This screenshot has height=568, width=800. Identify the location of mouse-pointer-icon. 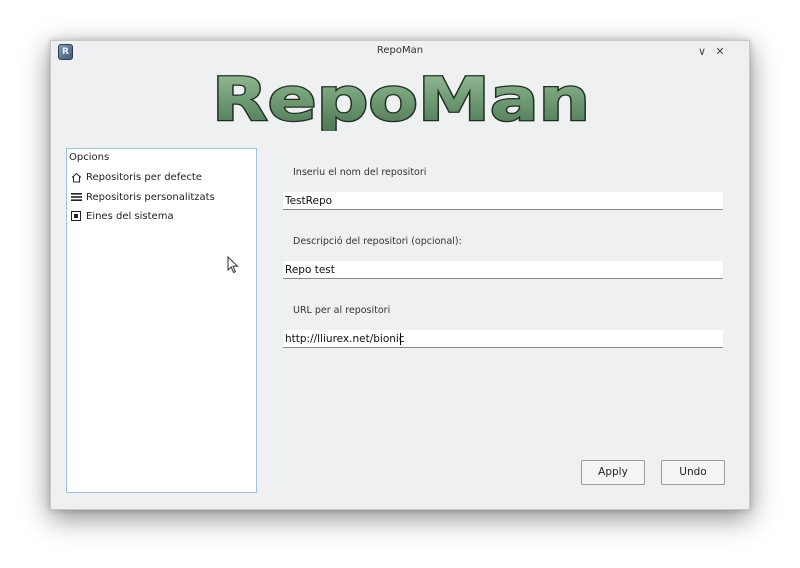
(233, 265).